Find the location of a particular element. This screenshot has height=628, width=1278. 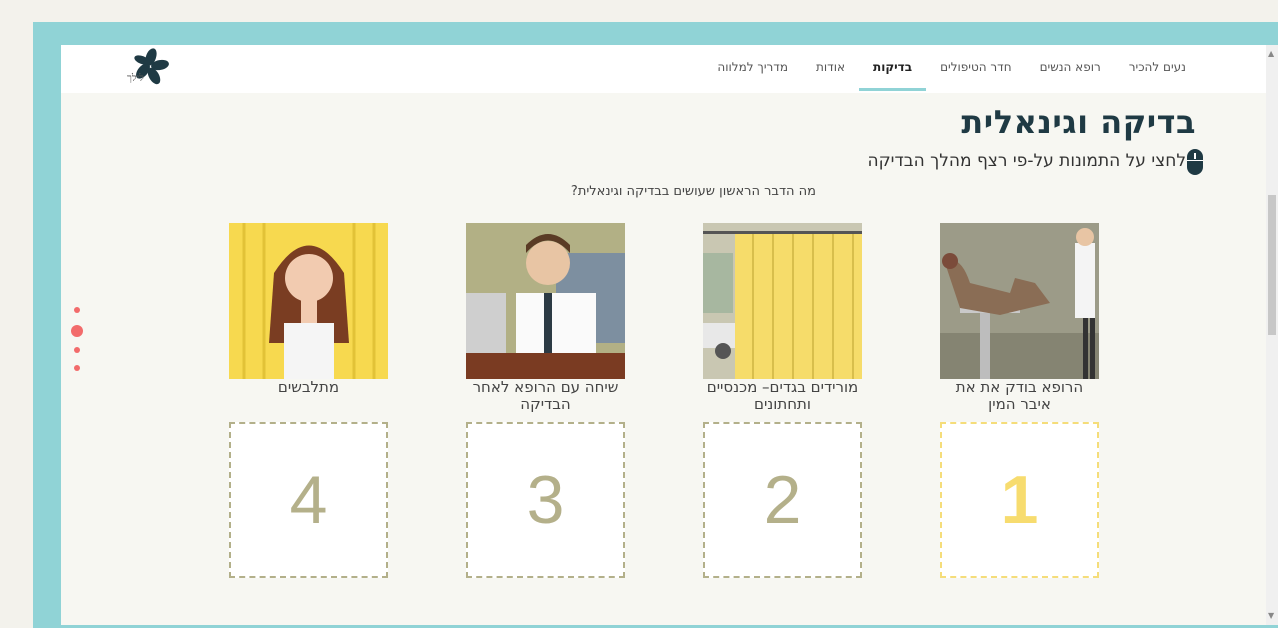

nav-item-companion-guide: מדריך למלווה is located at coordinates (752, 69).